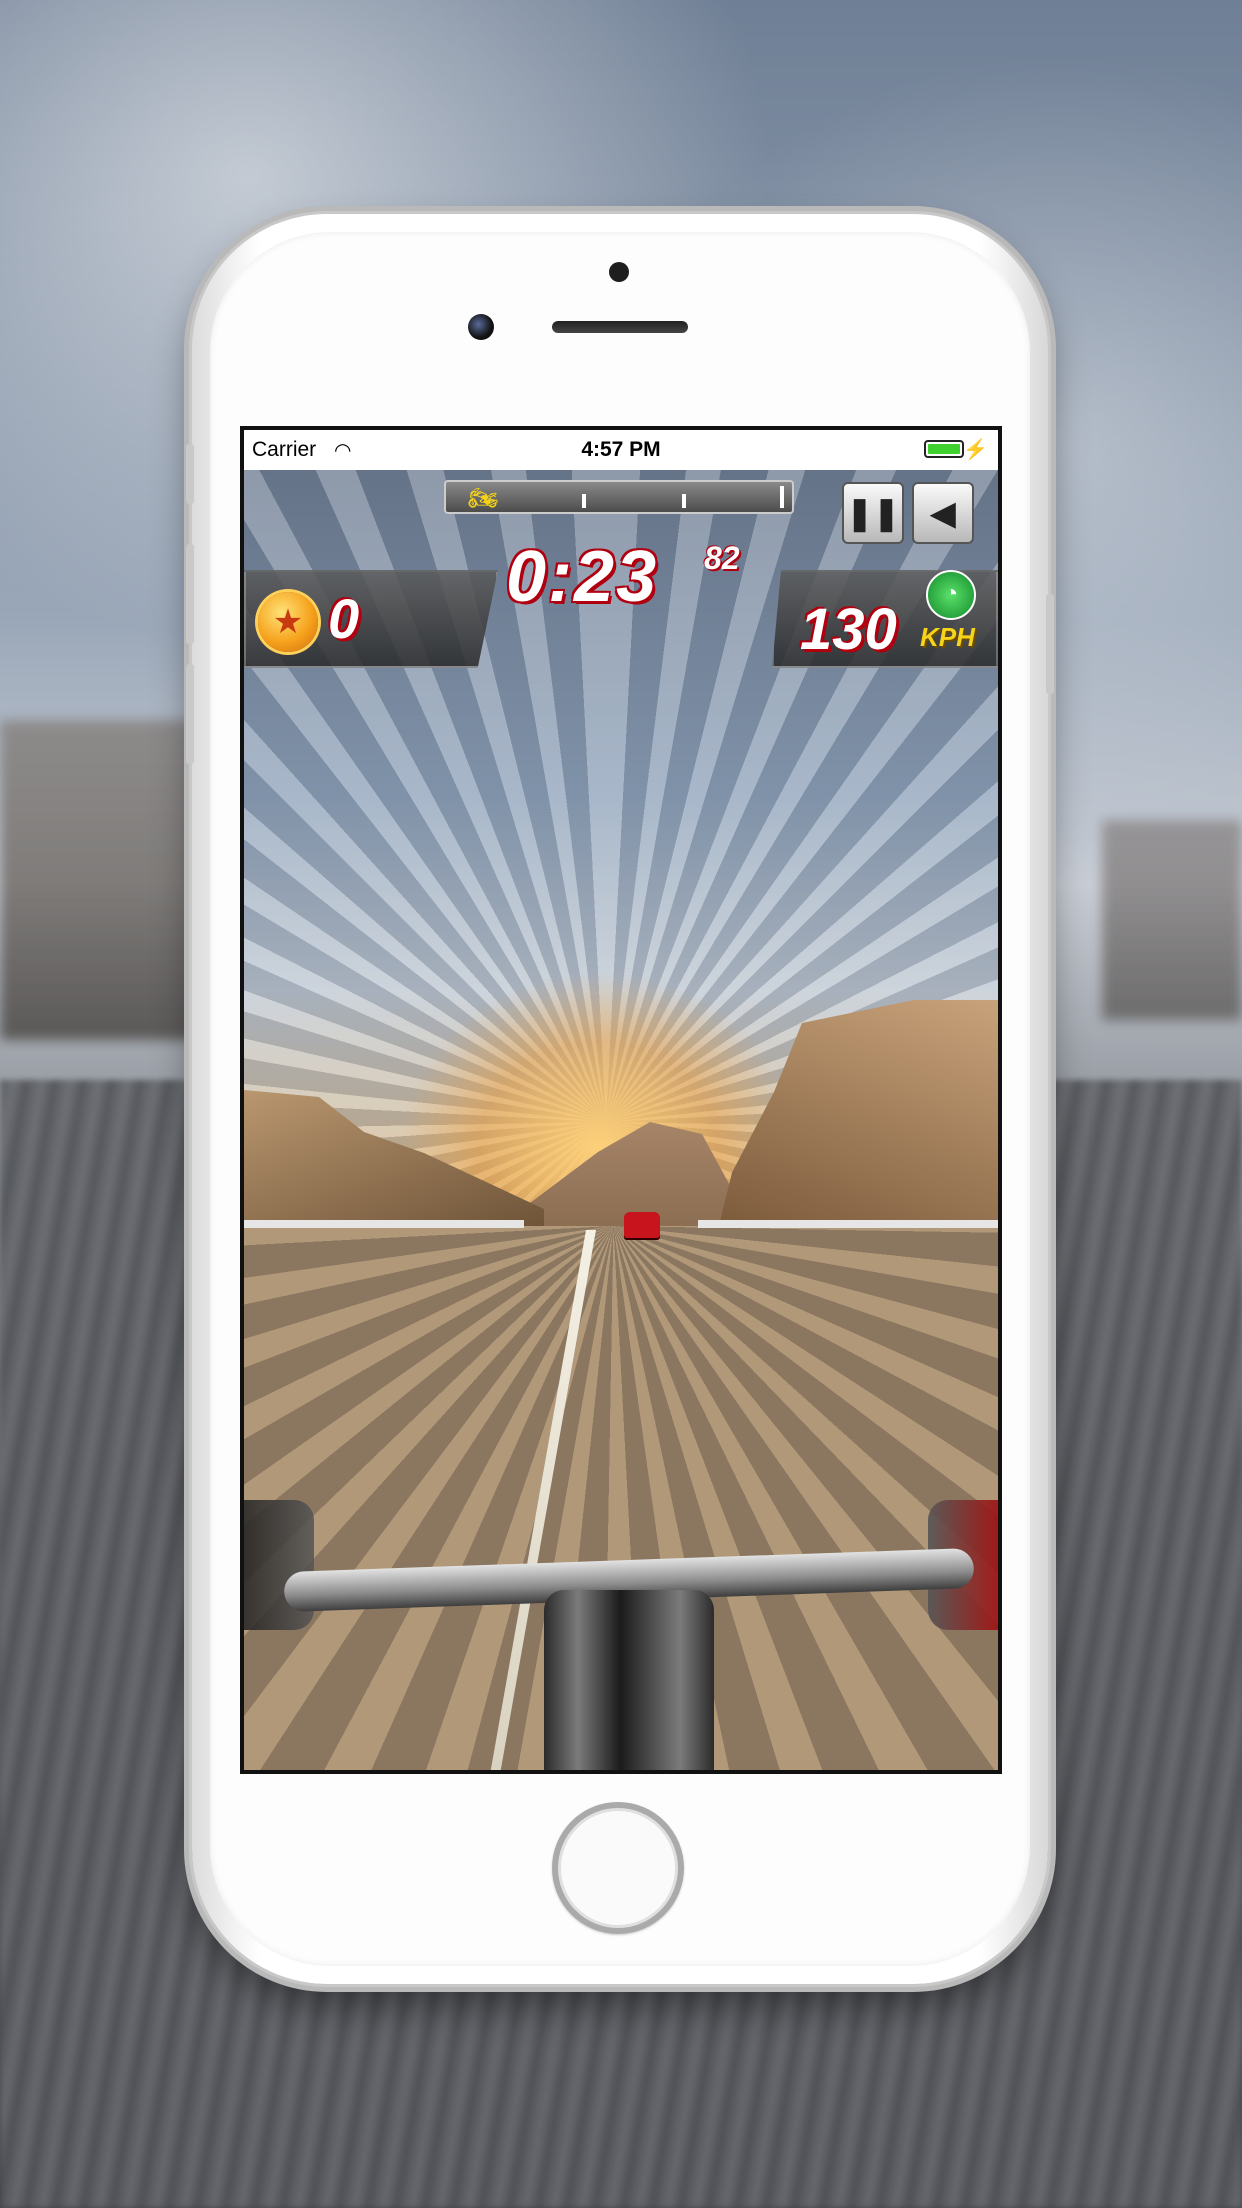 The height and width of the screenshot is (2208, 1242). What do you see at coordinates (975, 450) in the screenshot?
I see `charging-bolt-icon: ⚡` at bounding box center [975, 450].